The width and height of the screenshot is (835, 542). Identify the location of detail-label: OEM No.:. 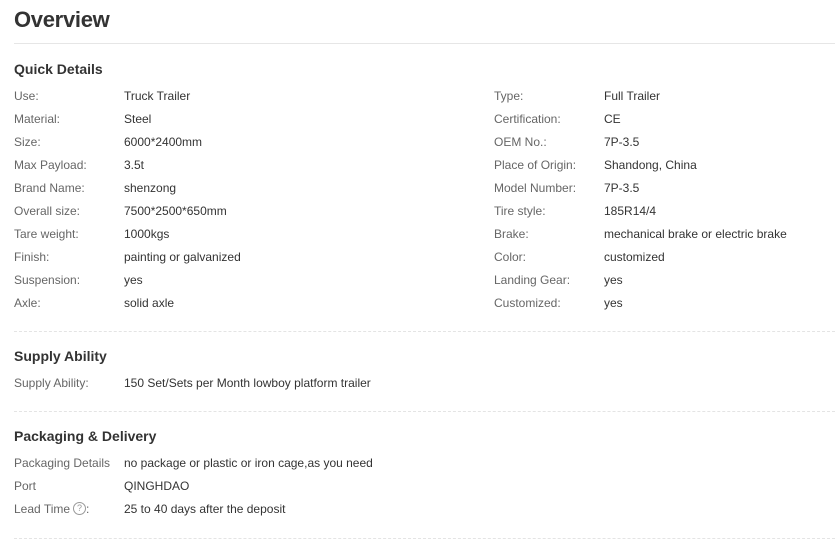
(520, 142).